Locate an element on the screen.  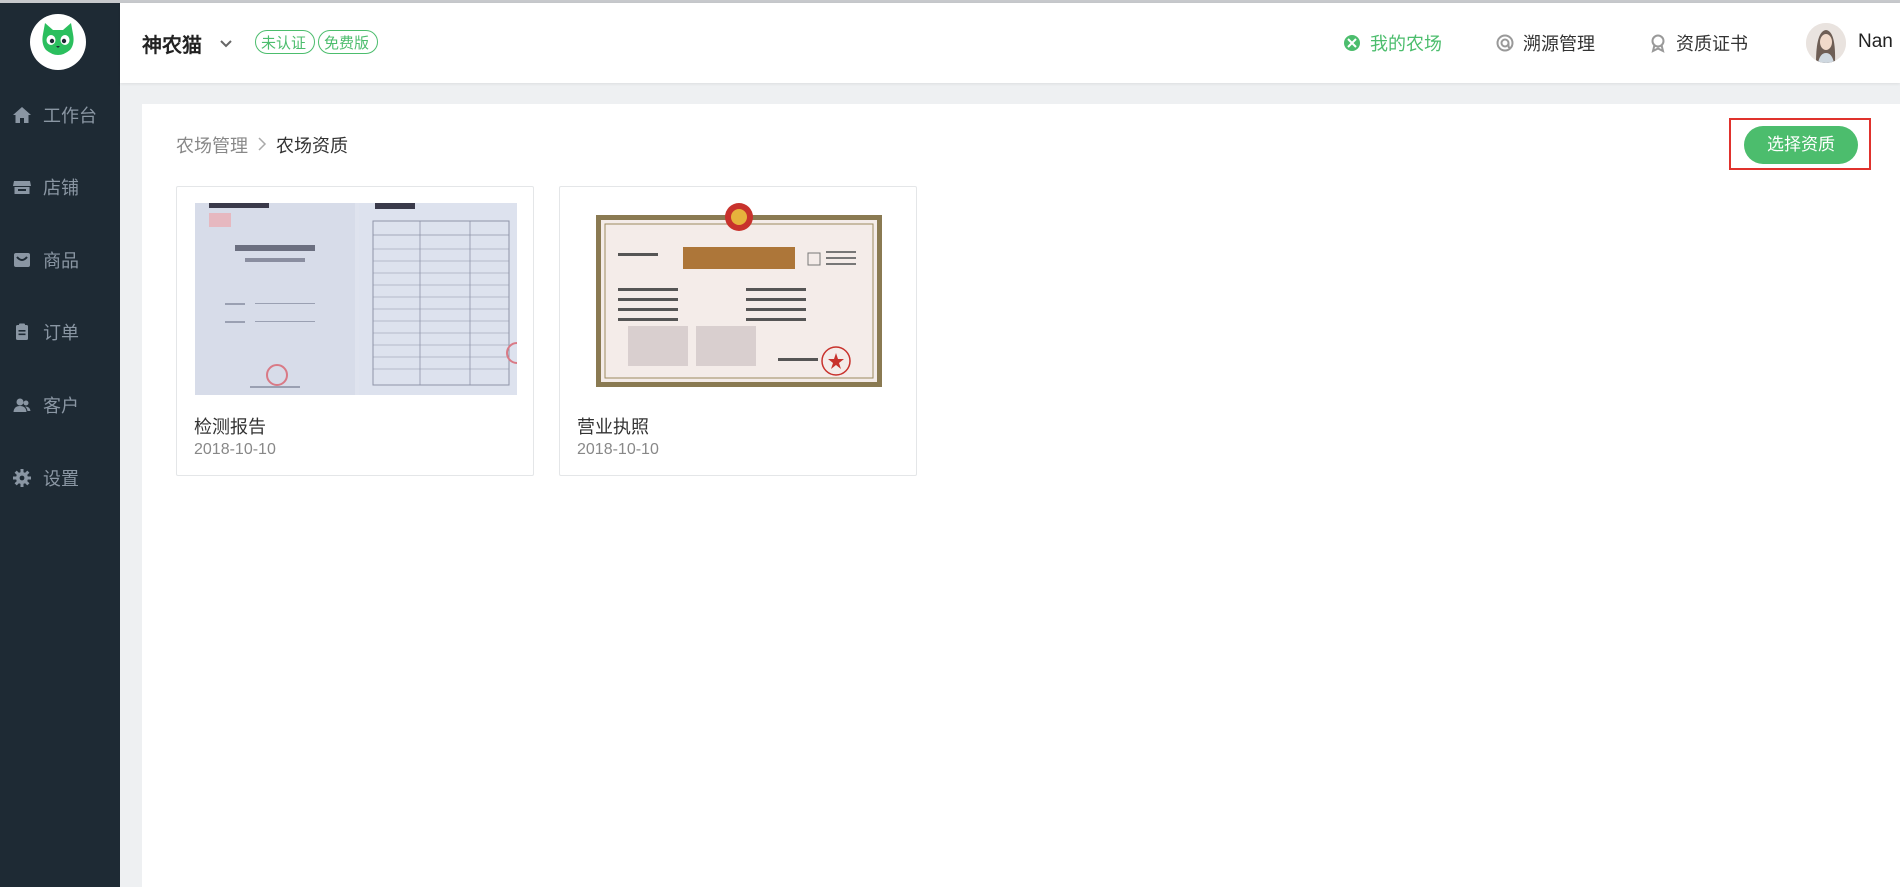
nav-trace-management: 溯源管理 is located at coordinates (1545, 43).